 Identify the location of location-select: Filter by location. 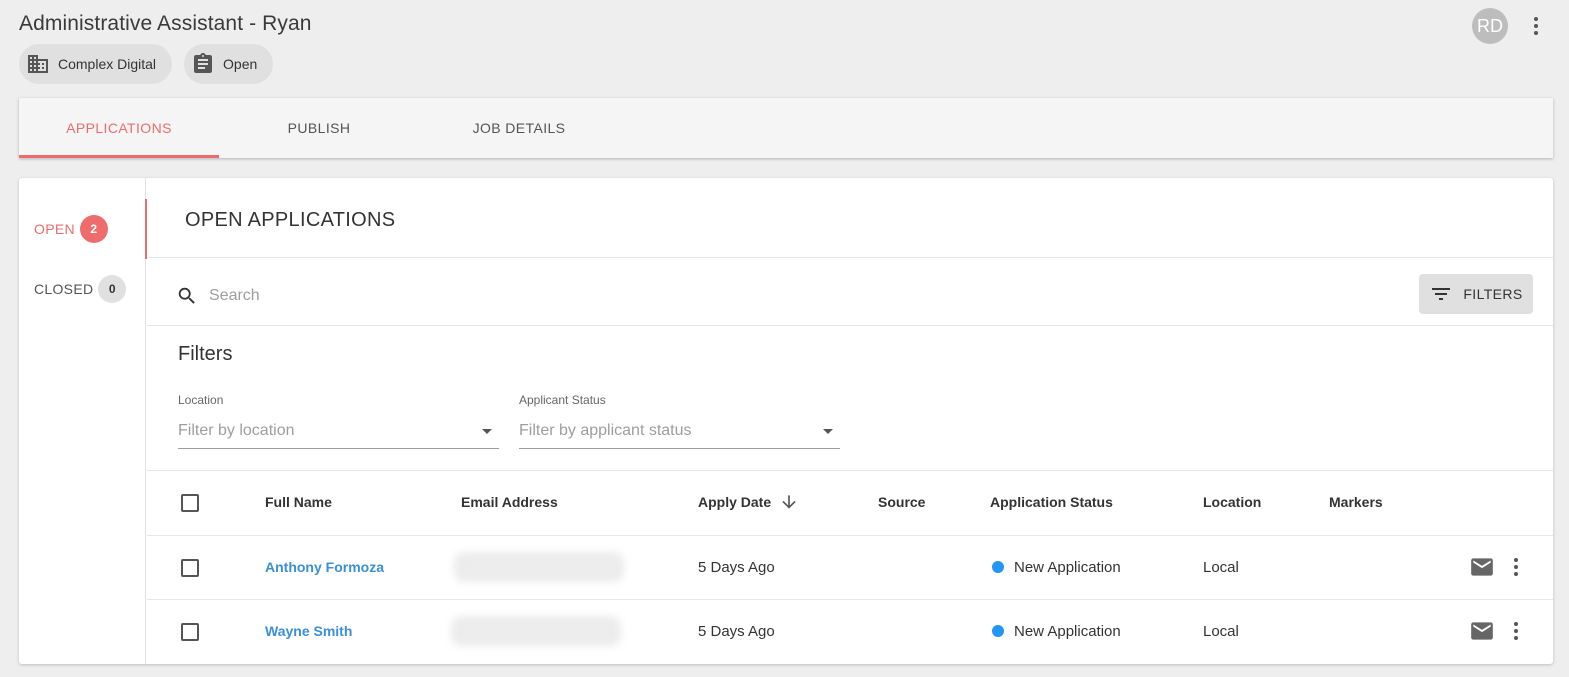
(338, 431).